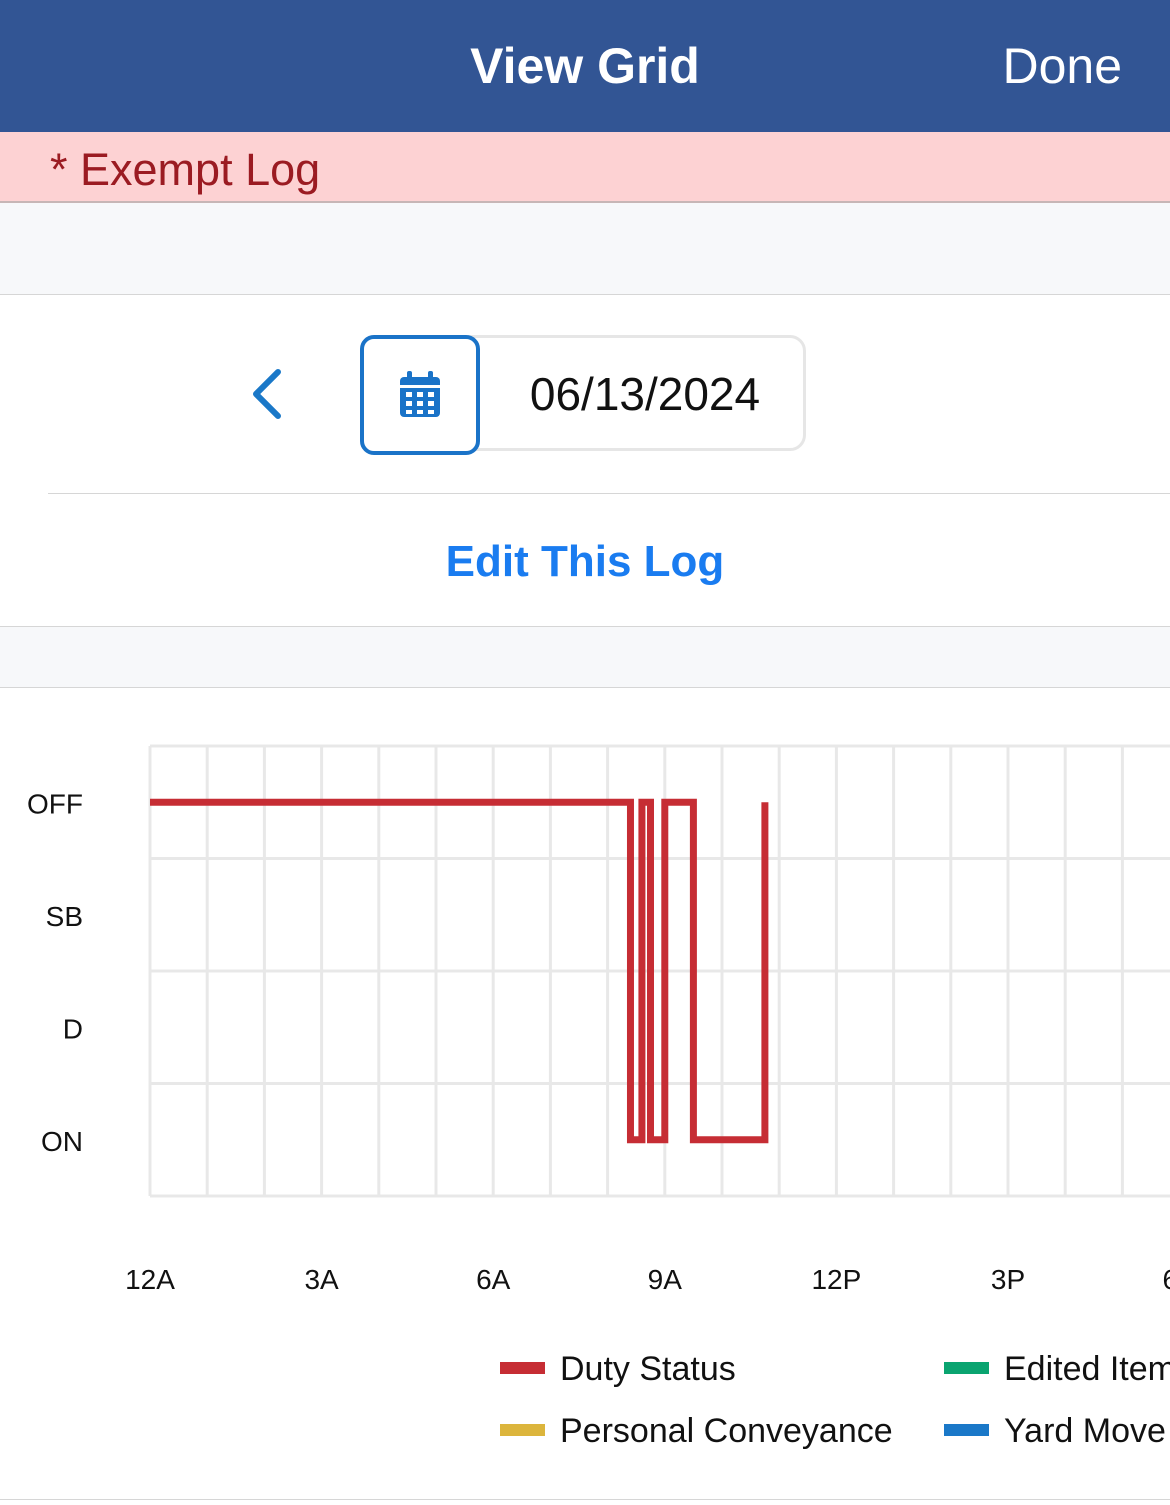 This screenshot has height=1505, width=1170. I want to click on page-title: View Grid, so click(585, 66).